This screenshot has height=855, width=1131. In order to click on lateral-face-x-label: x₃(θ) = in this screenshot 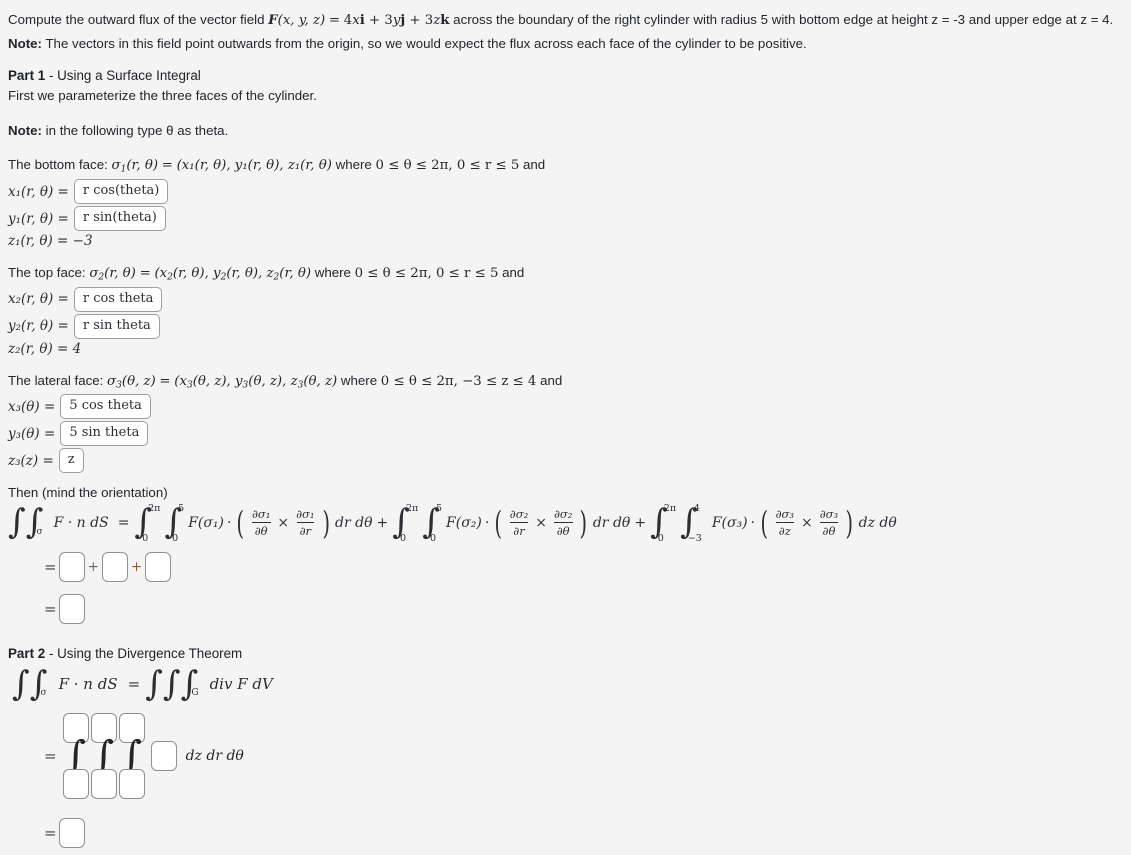, I will do `click(32, 406)`.